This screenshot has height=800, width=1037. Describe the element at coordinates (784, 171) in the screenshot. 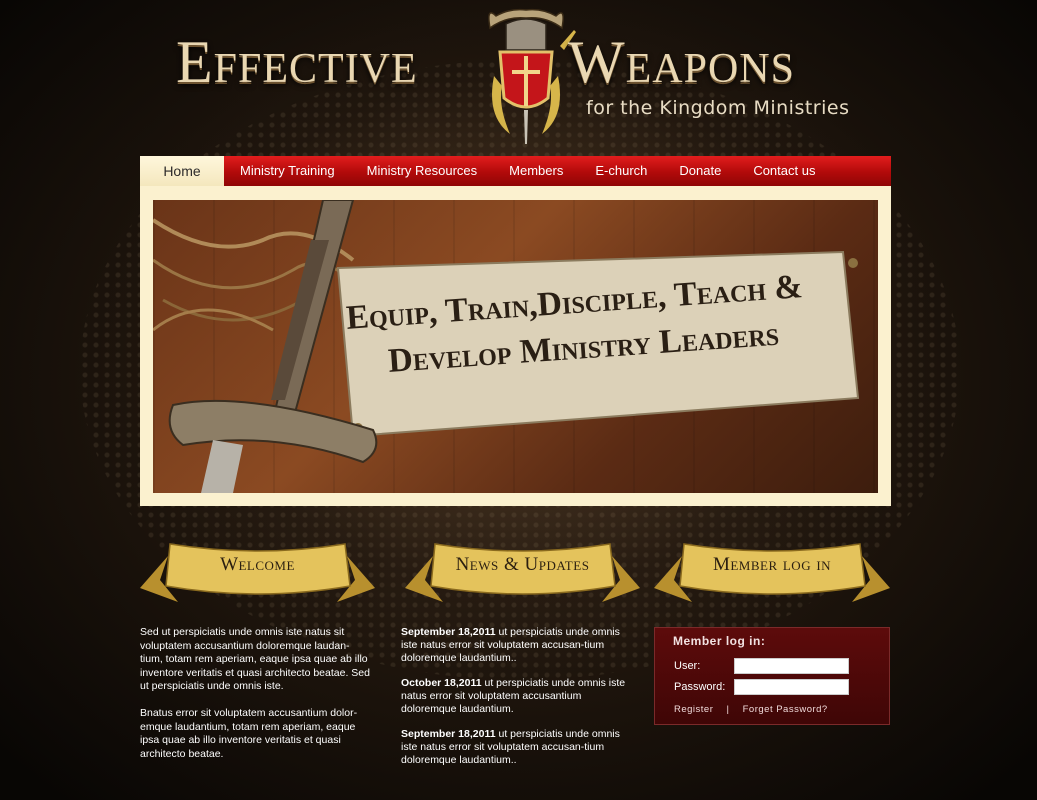

I see `nav-contact-us: Contact us` at that location.